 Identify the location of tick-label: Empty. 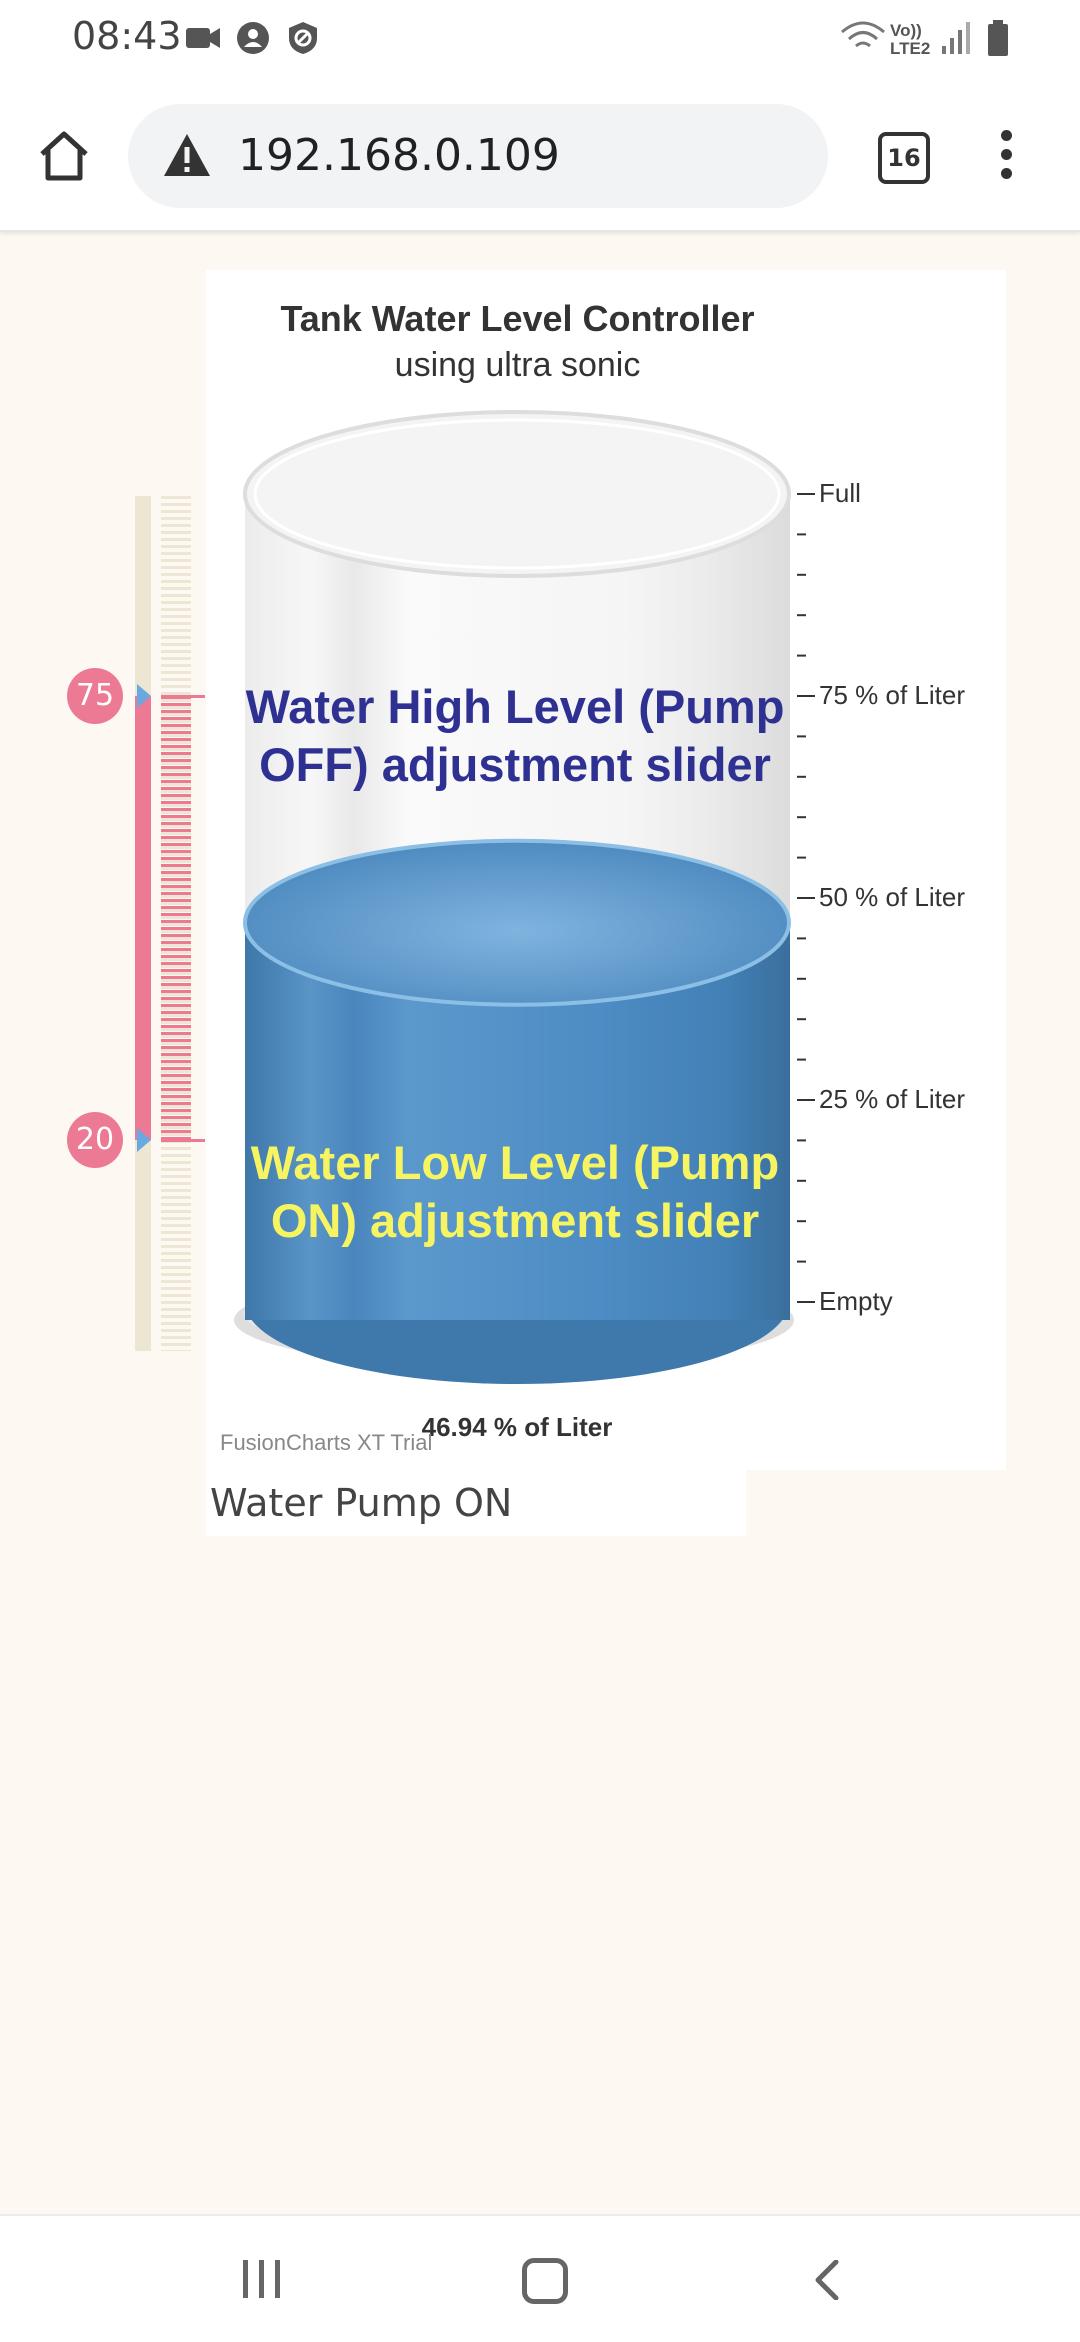
(856, 1301).